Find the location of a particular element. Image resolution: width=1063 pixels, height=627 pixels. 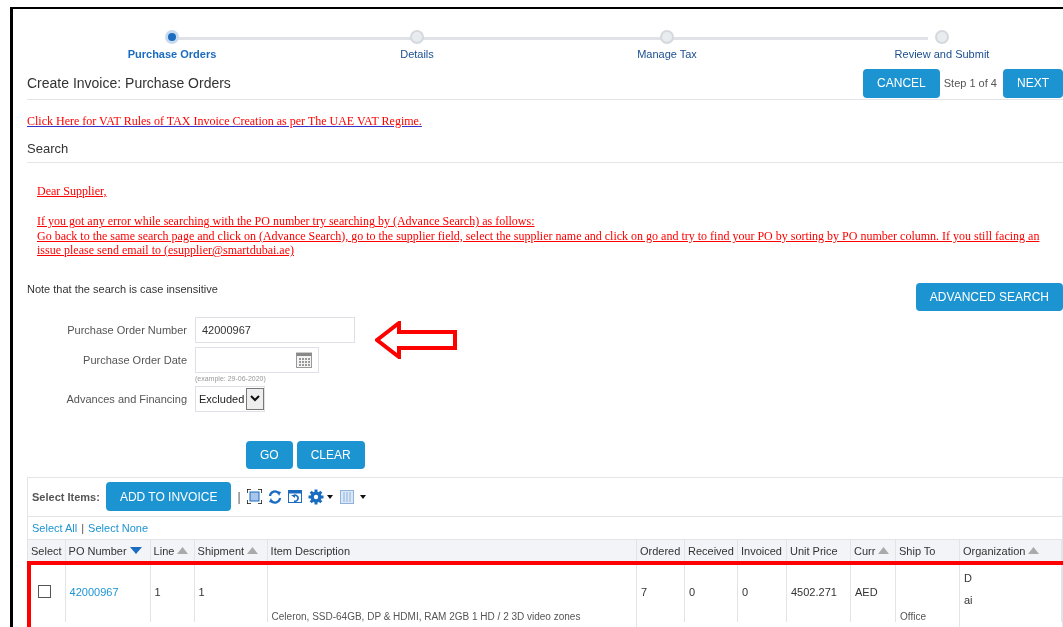

column-header: Ordered is located at coordinates (661, 550).